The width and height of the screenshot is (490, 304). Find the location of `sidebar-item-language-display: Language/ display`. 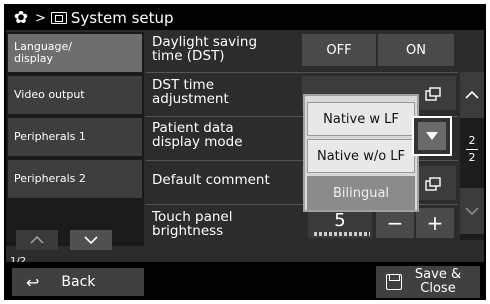

sidebar-item-language-display: Language/ display is located at coordinates (75, 53).